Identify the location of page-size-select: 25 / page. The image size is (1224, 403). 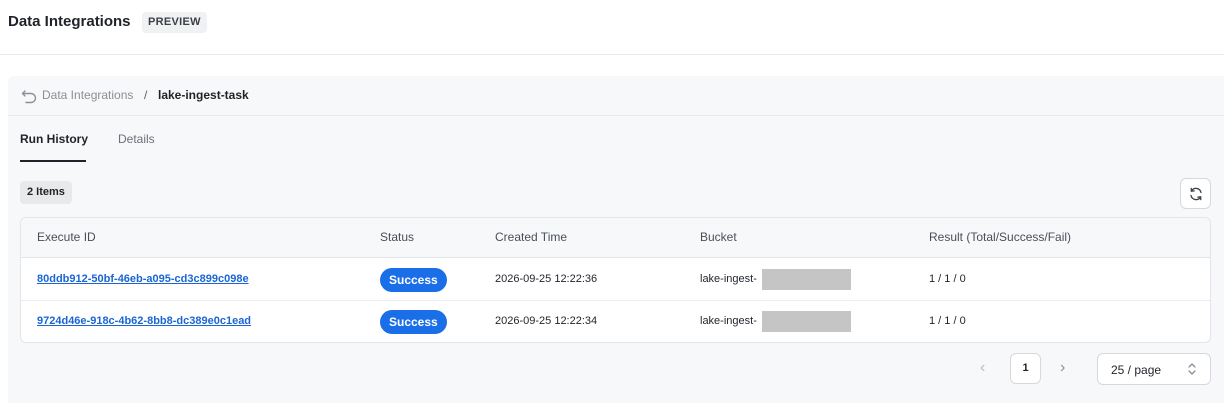
(1154, 369).